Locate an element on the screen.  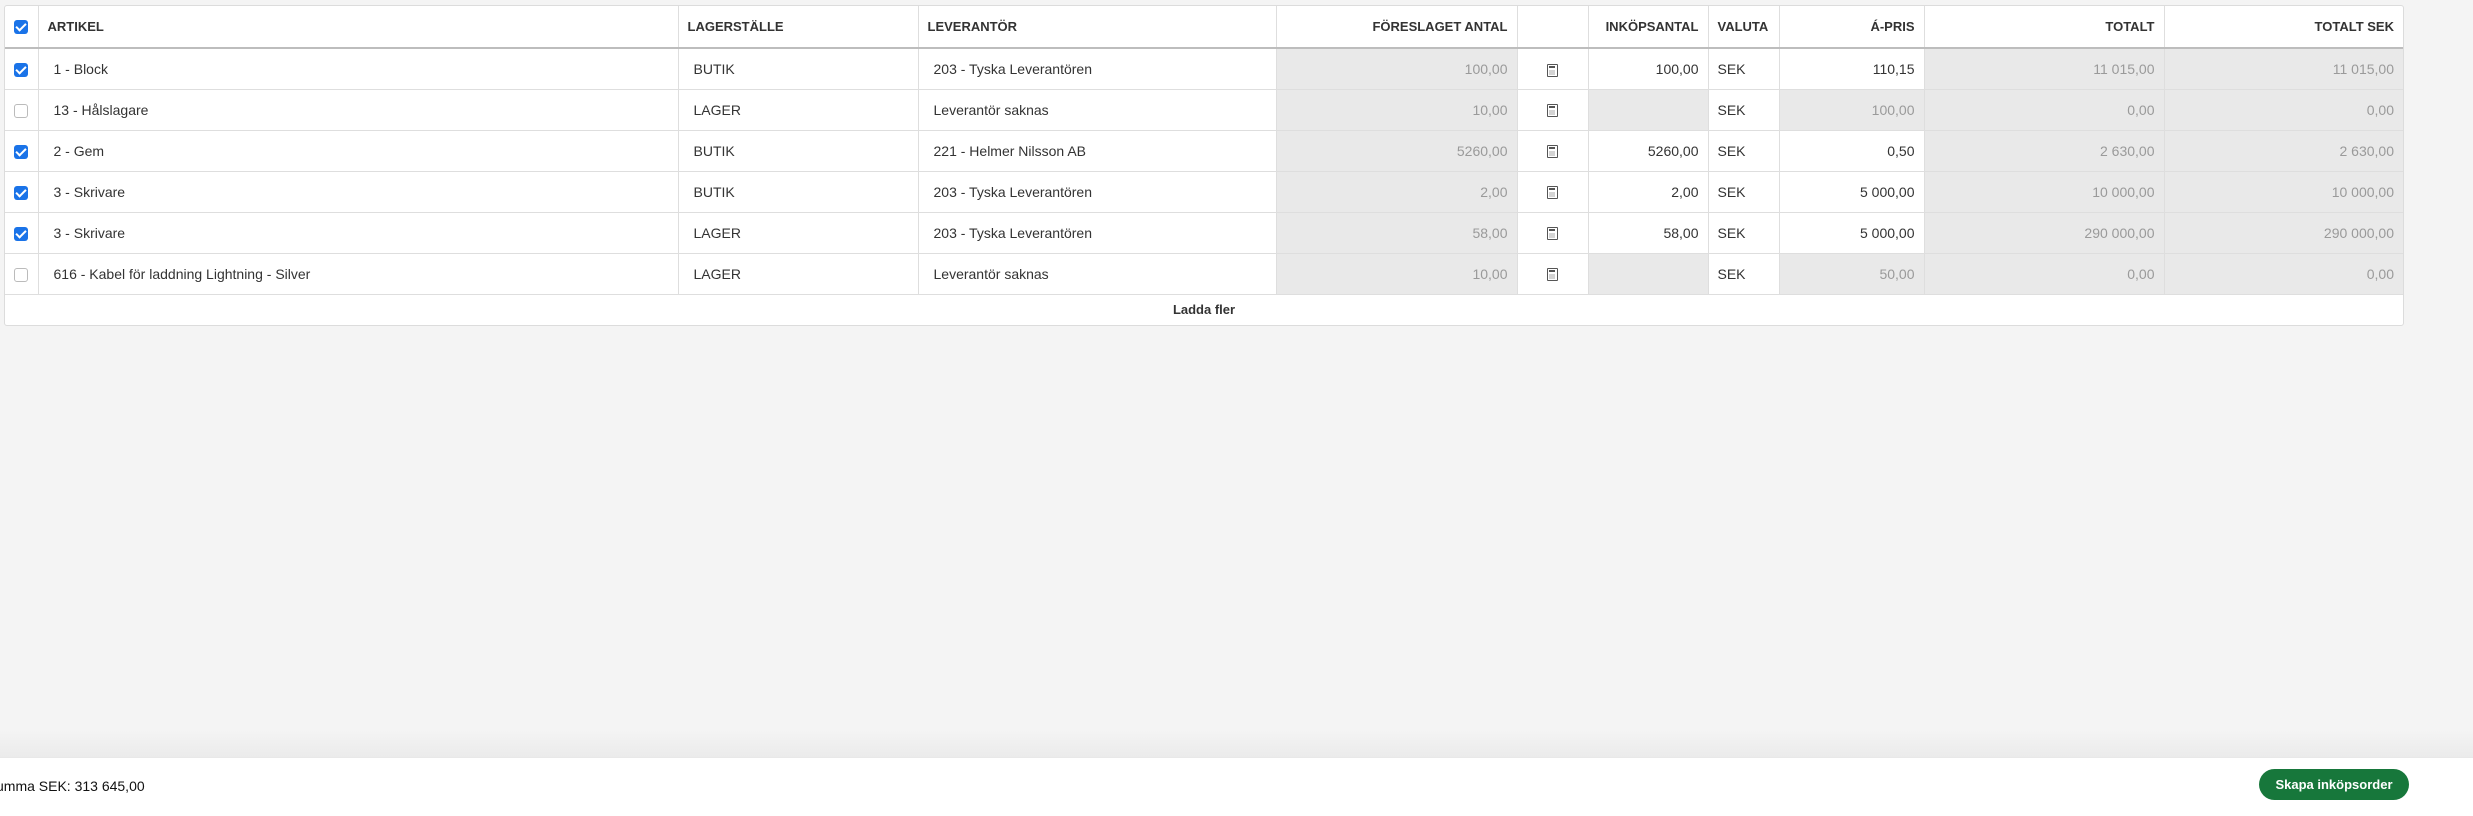
footer-bar: umma SEK: 313 645,00 Skapa inköpsorder is located at coordinates (1236, 786).